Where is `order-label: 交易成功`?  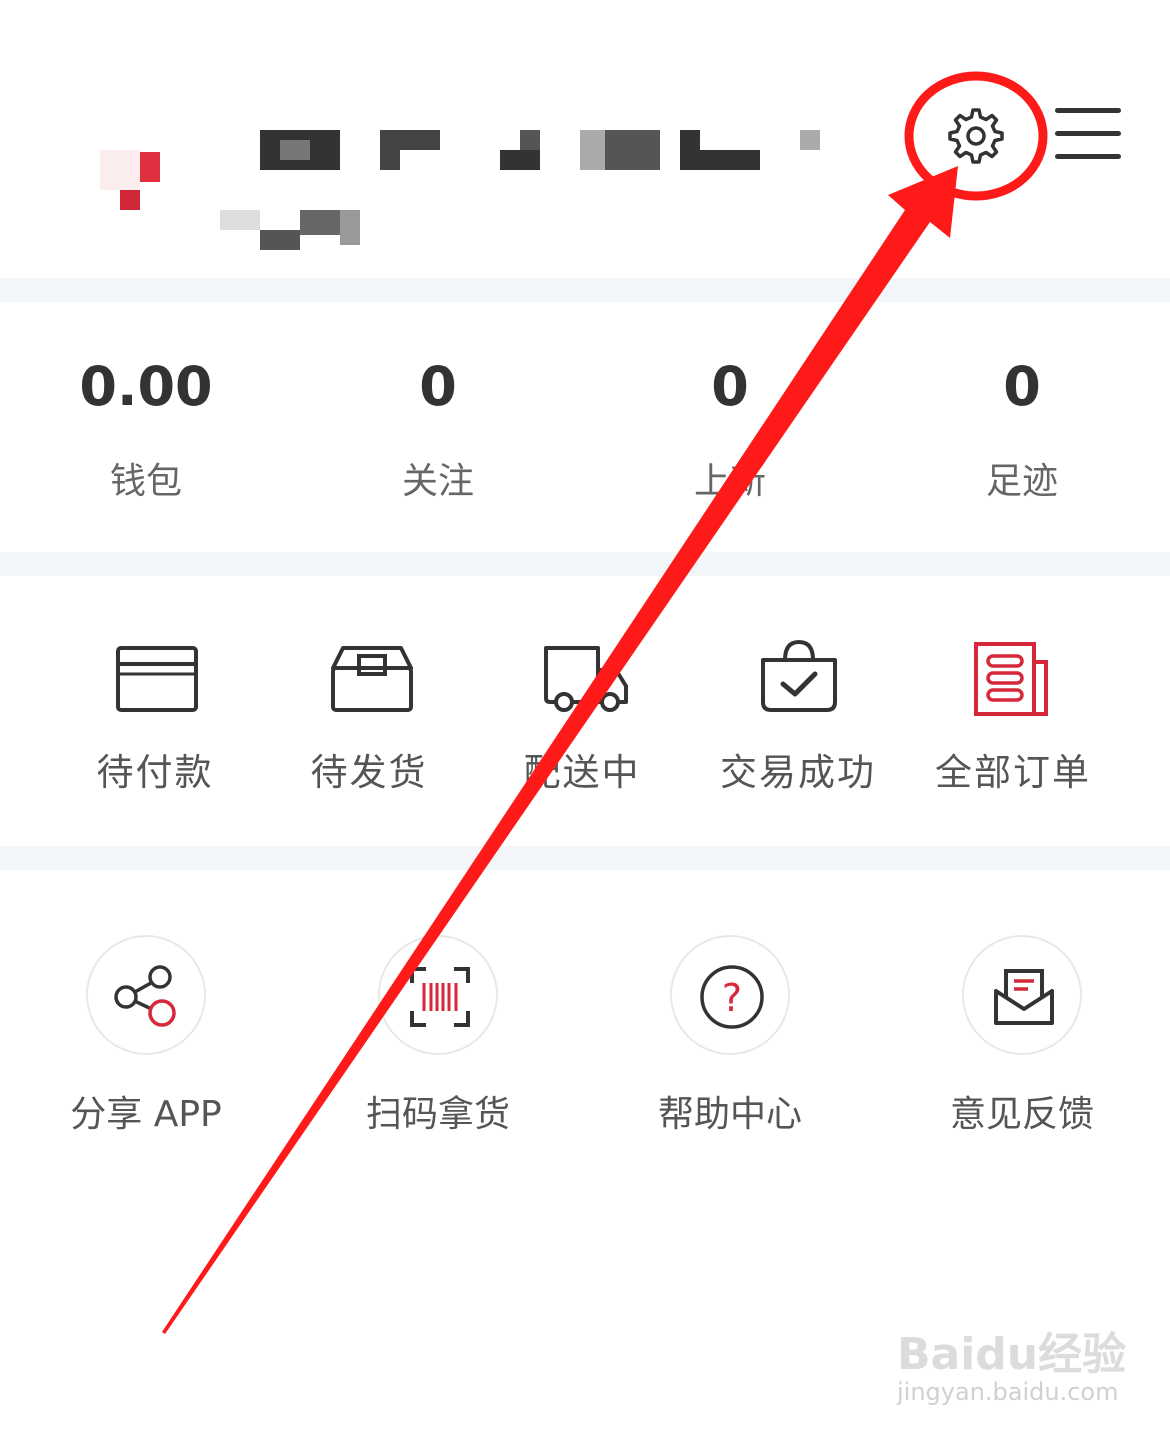
order-label: 交易成功 is located at coordinates (798, 772).